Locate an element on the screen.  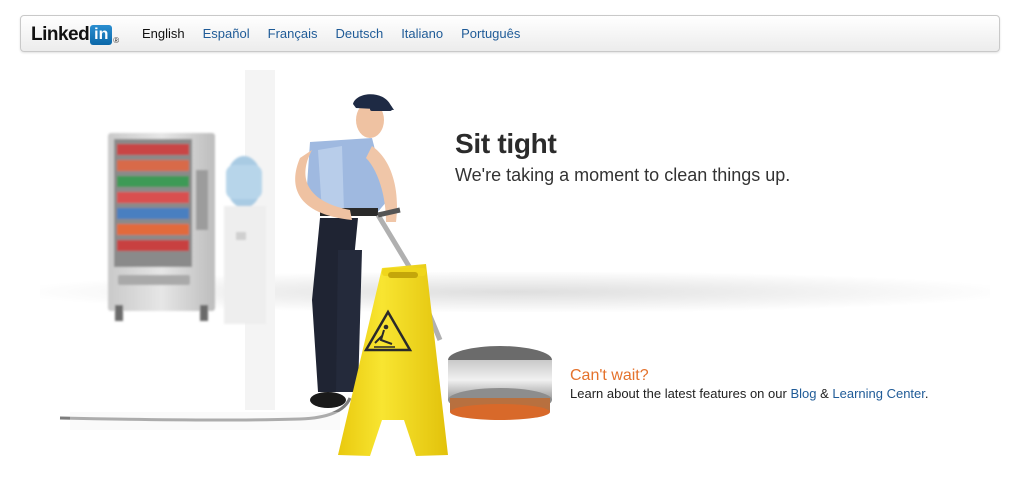
learn-text-after: . is located at coordinates (926, 393).